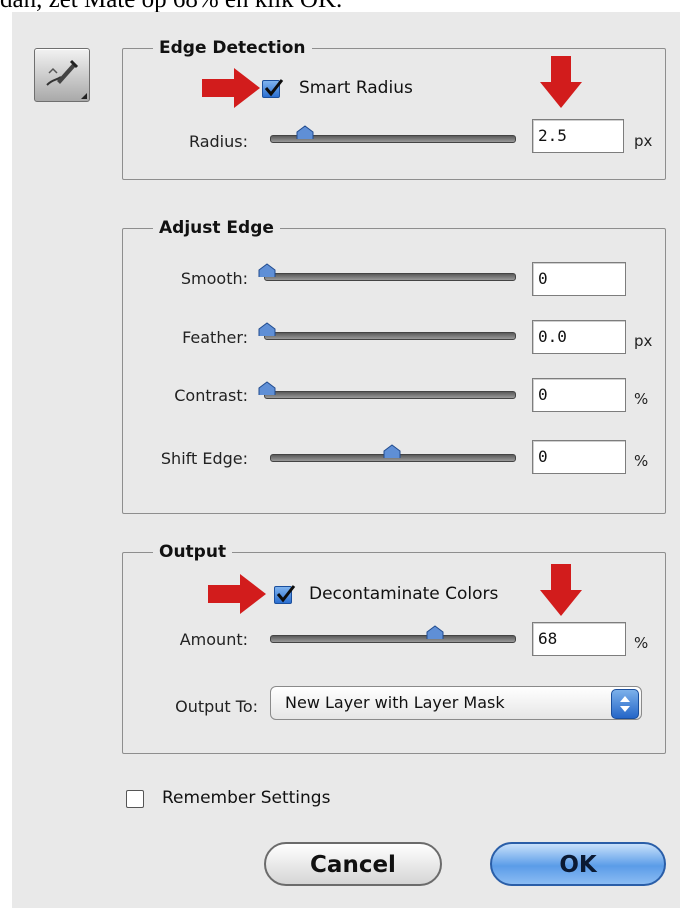 The width and height of the screenshot is (692, 908). Describe the element at coordinates (193, 552) in the screenshot. I see `output-title: Output` at that location.